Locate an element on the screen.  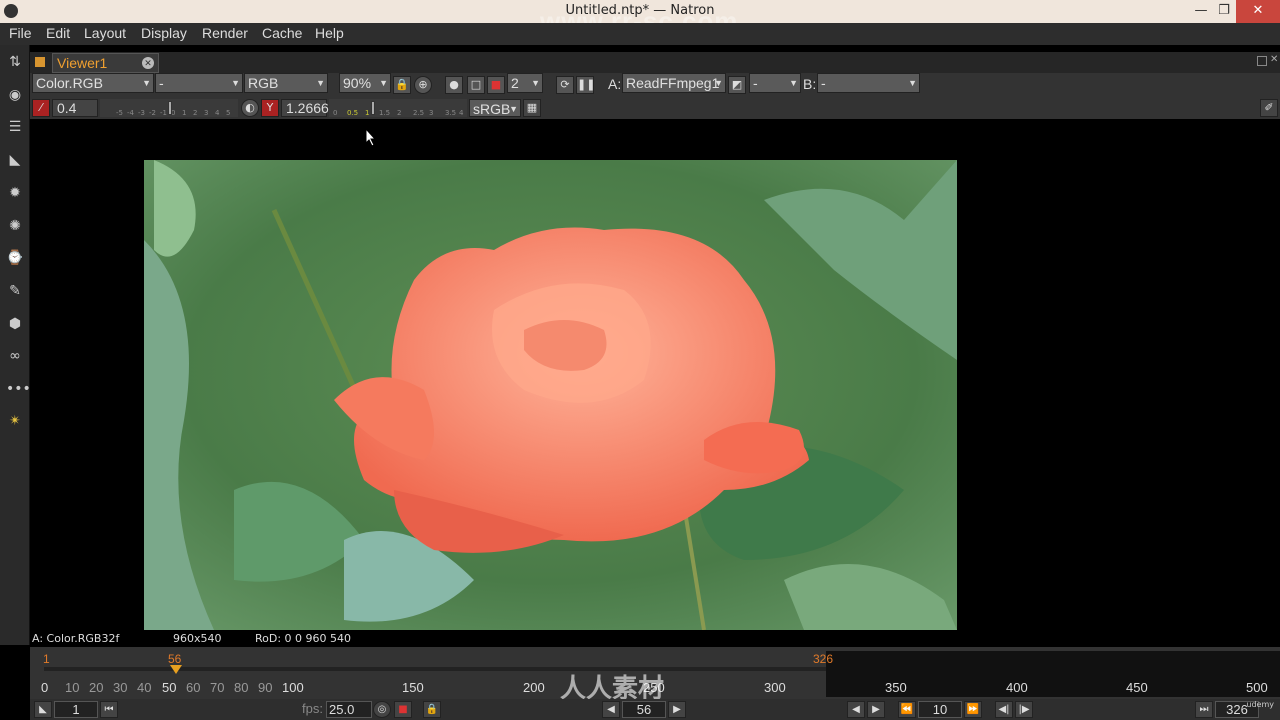
close-pane-icon: ✕ is located at coordinates (1275, 59).